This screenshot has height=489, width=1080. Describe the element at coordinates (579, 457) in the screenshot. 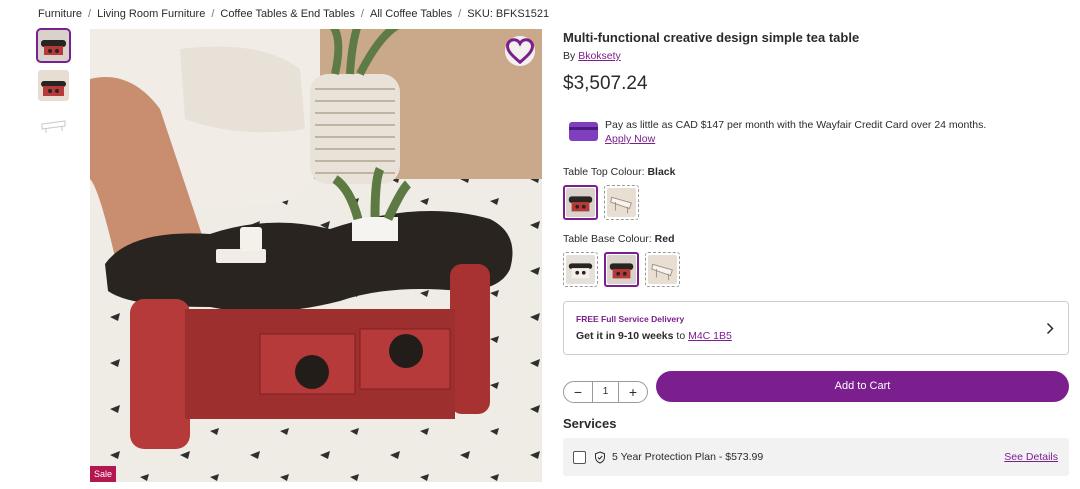

I see `protection-plan-checkbox` at that location.